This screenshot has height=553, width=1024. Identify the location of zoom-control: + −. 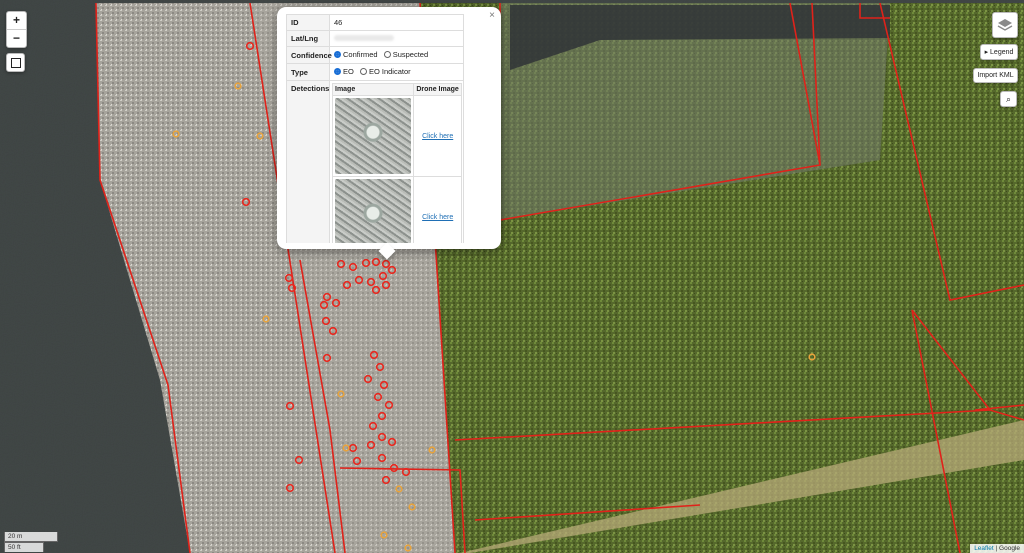
(16, 29).